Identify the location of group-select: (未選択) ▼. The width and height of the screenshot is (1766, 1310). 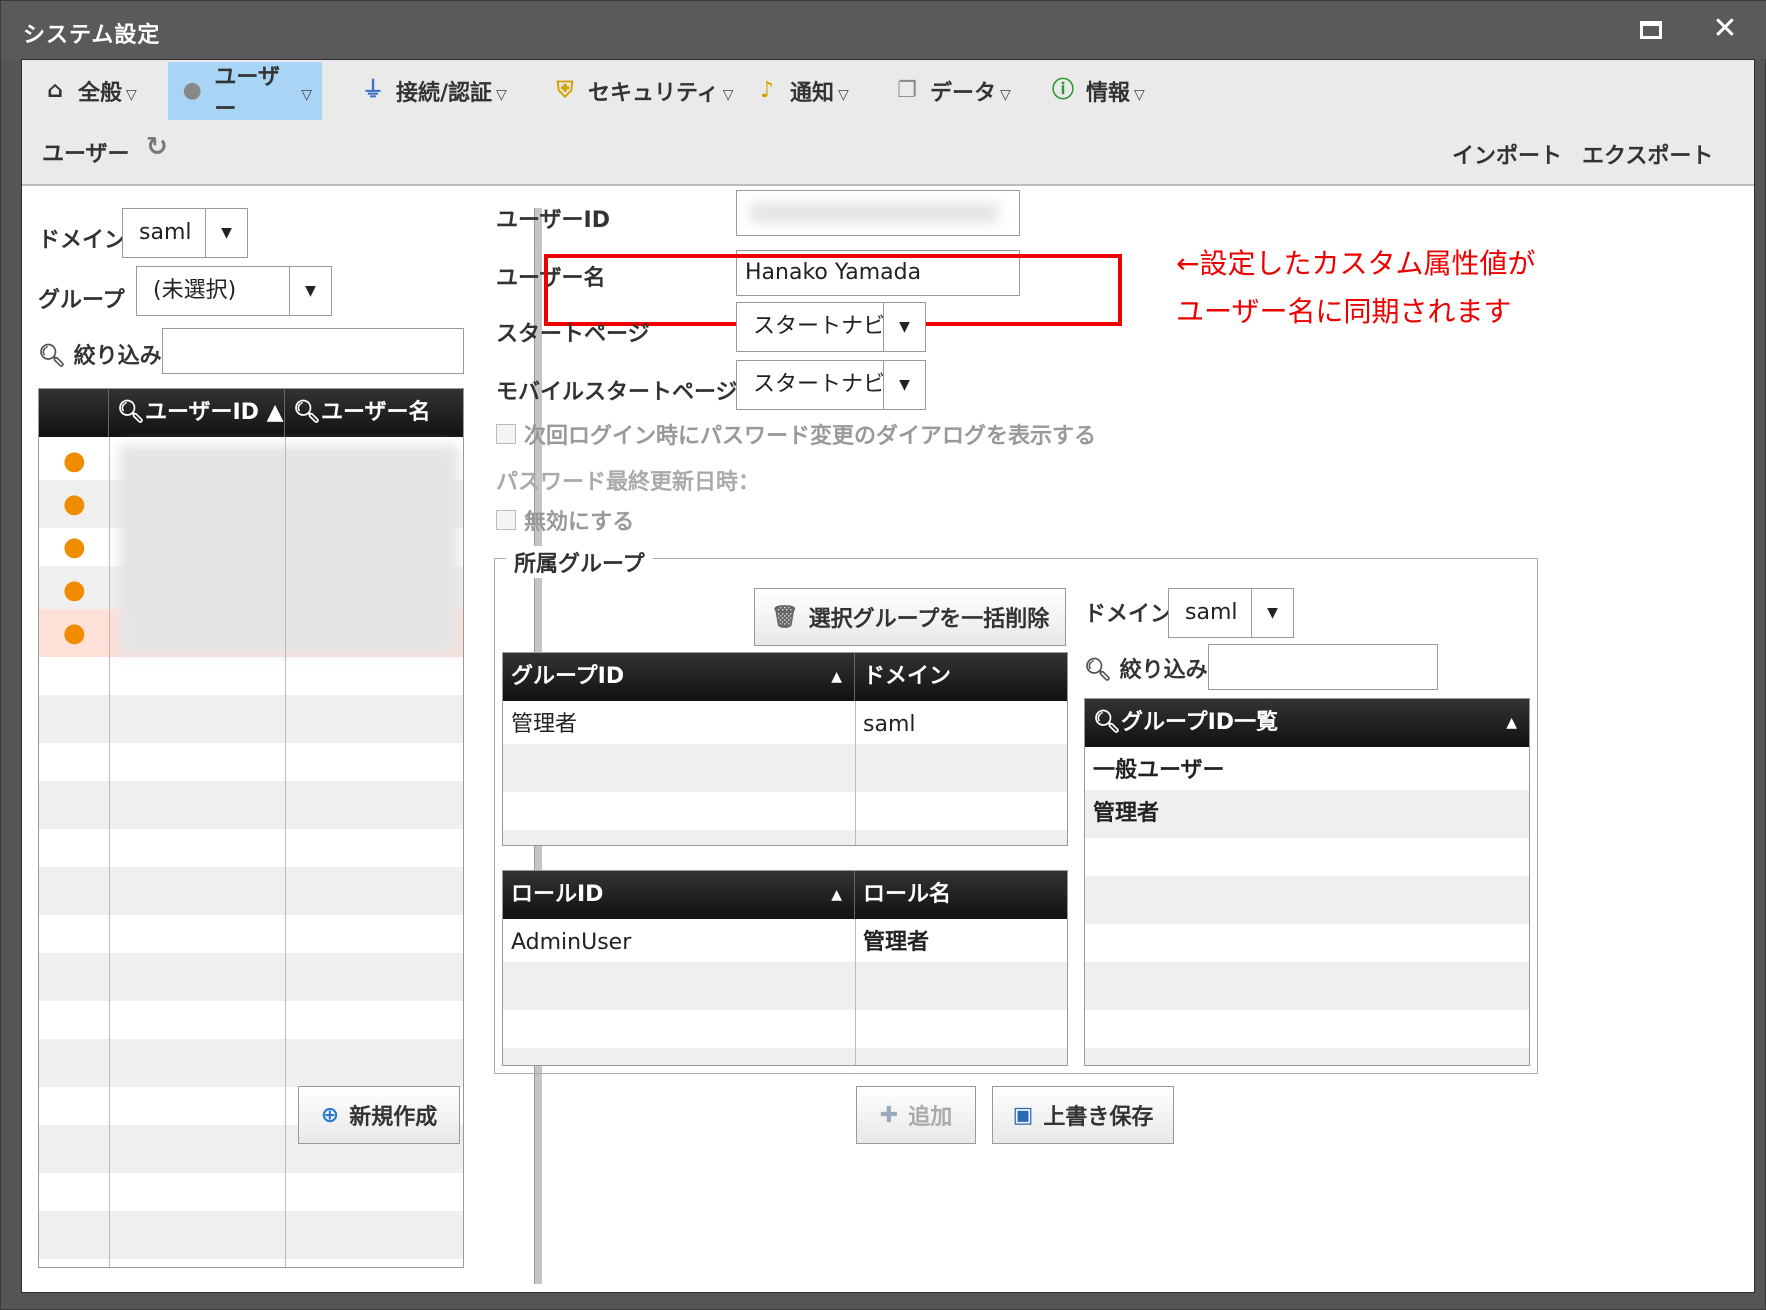
(234, 291).